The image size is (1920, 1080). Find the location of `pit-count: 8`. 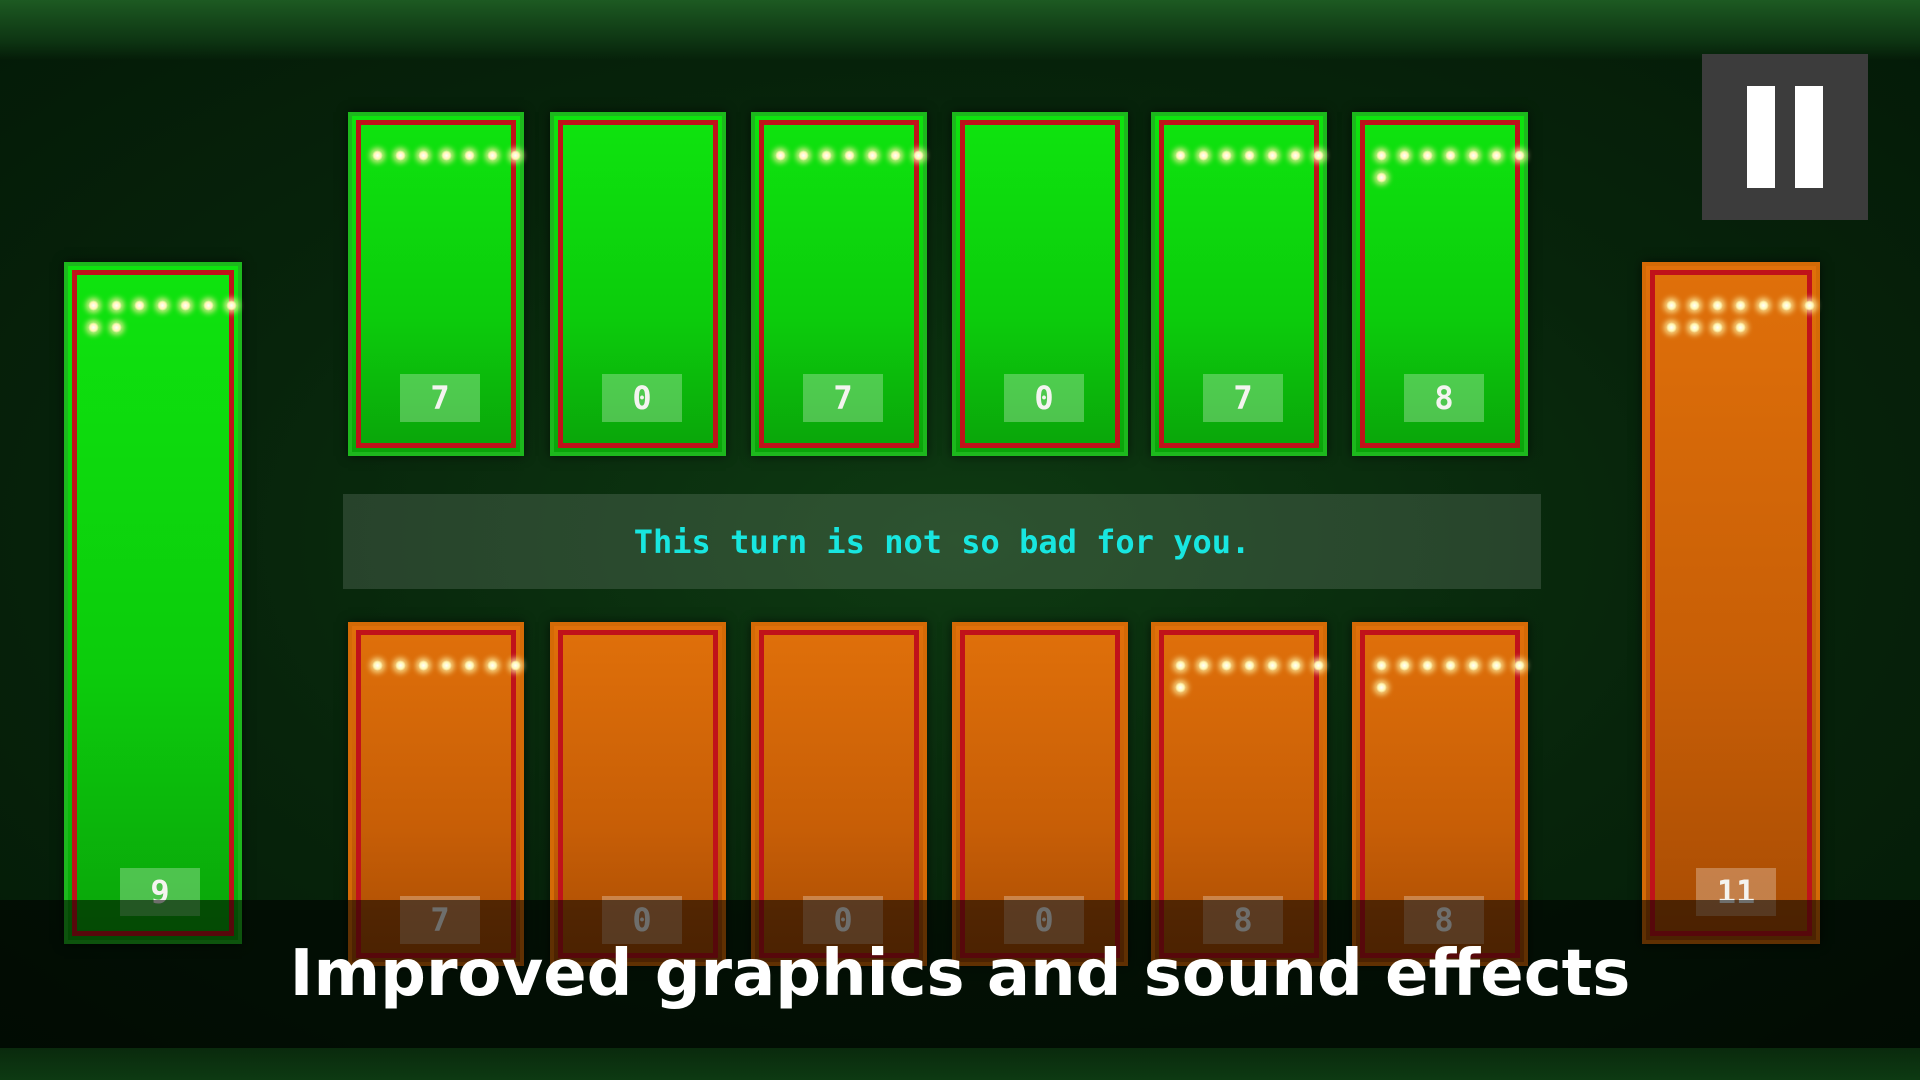

pit-count: 8 is located at coordinates (1444, 398).